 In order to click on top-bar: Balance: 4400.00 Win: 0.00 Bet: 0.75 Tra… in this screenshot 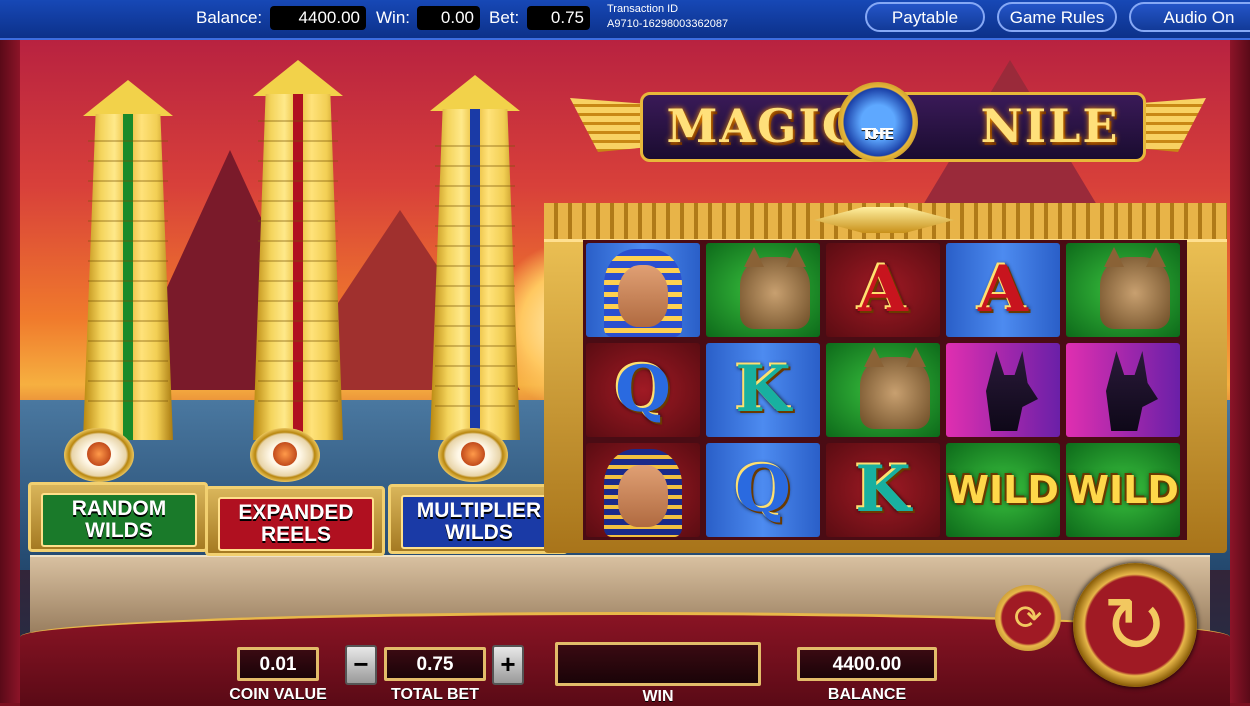, I will do `click(625, 20)`.